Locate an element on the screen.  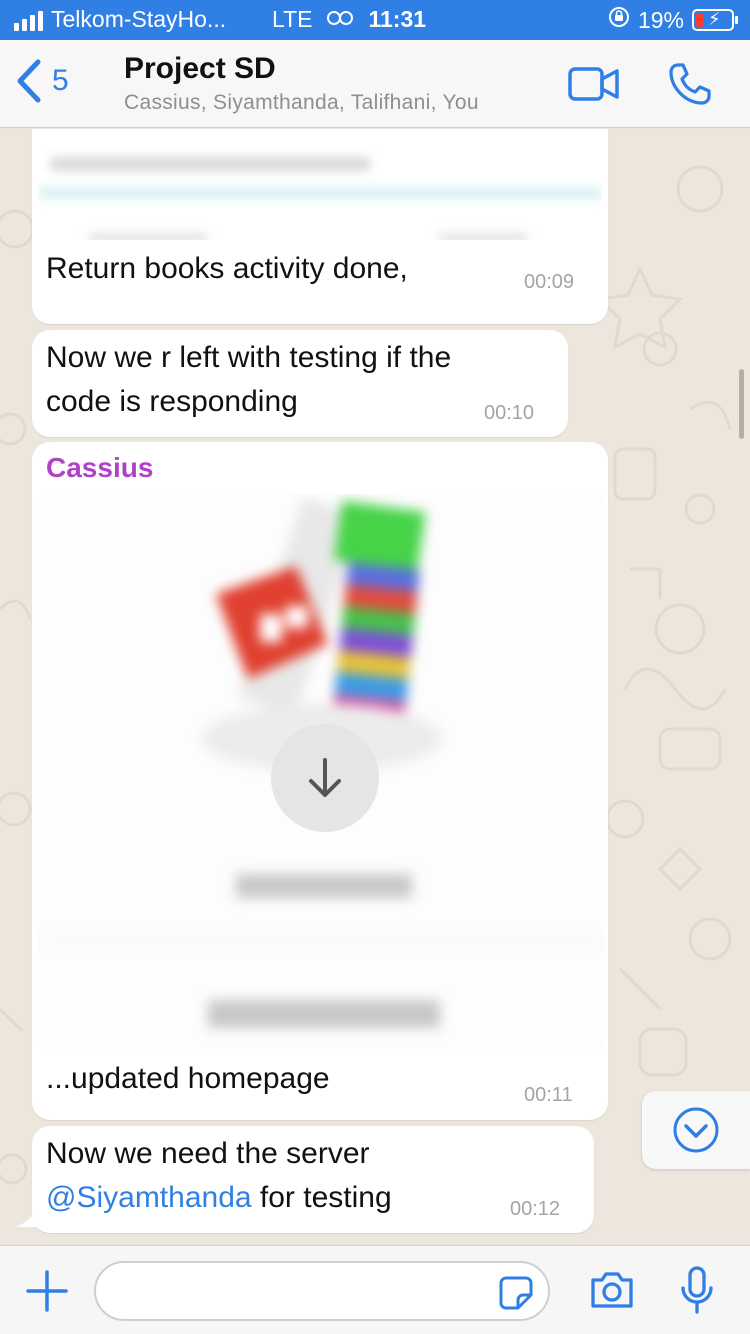
message-text-line2: code is responding is located at coordinates (172, 401).